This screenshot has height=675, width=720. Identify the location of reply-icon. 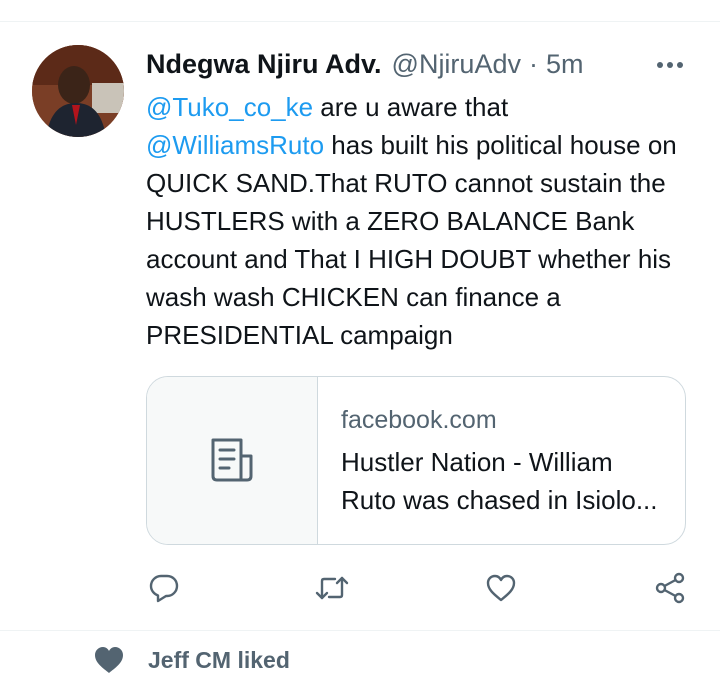
(164, 588).